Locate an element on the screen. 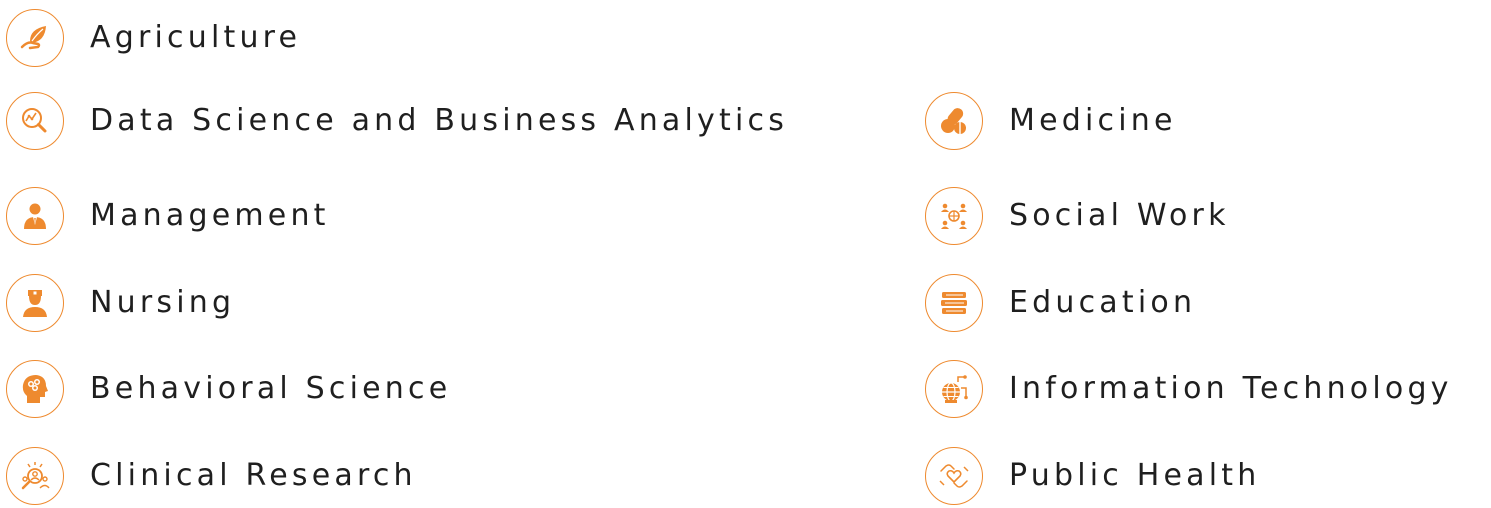  subject-label: Information Technology is located at coordinates (1231, 388).